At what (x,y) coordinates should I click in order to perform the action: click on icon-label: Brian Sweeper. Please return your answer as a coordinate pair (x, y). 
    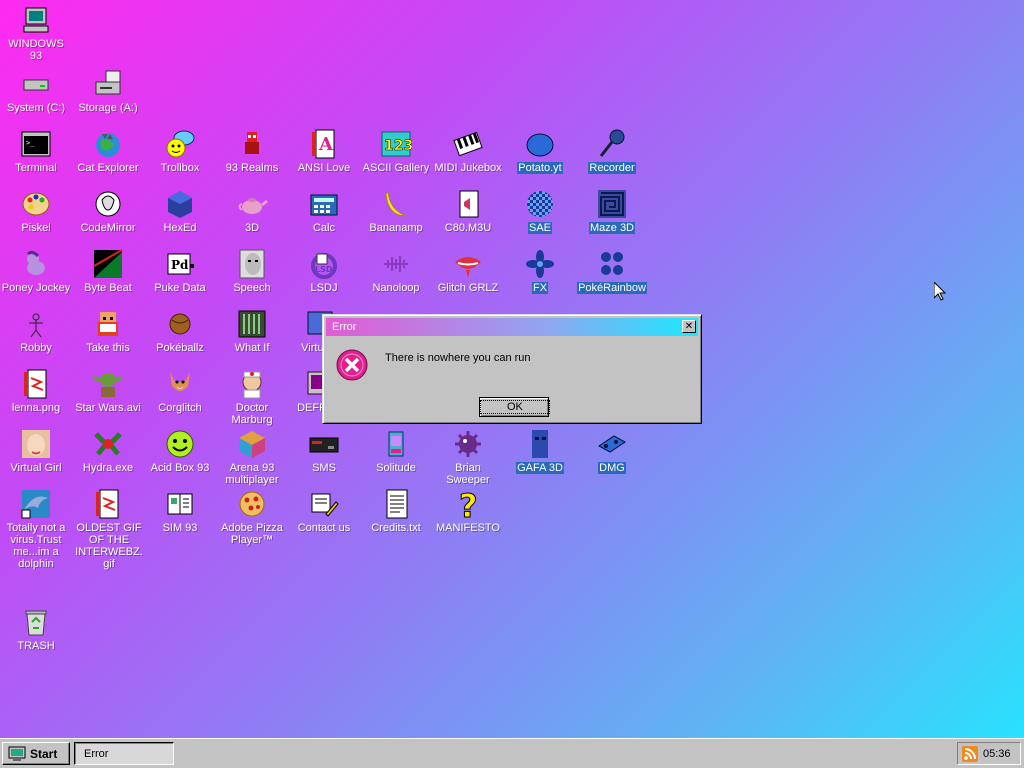
    Looking at the image, I should click on (468, 474).